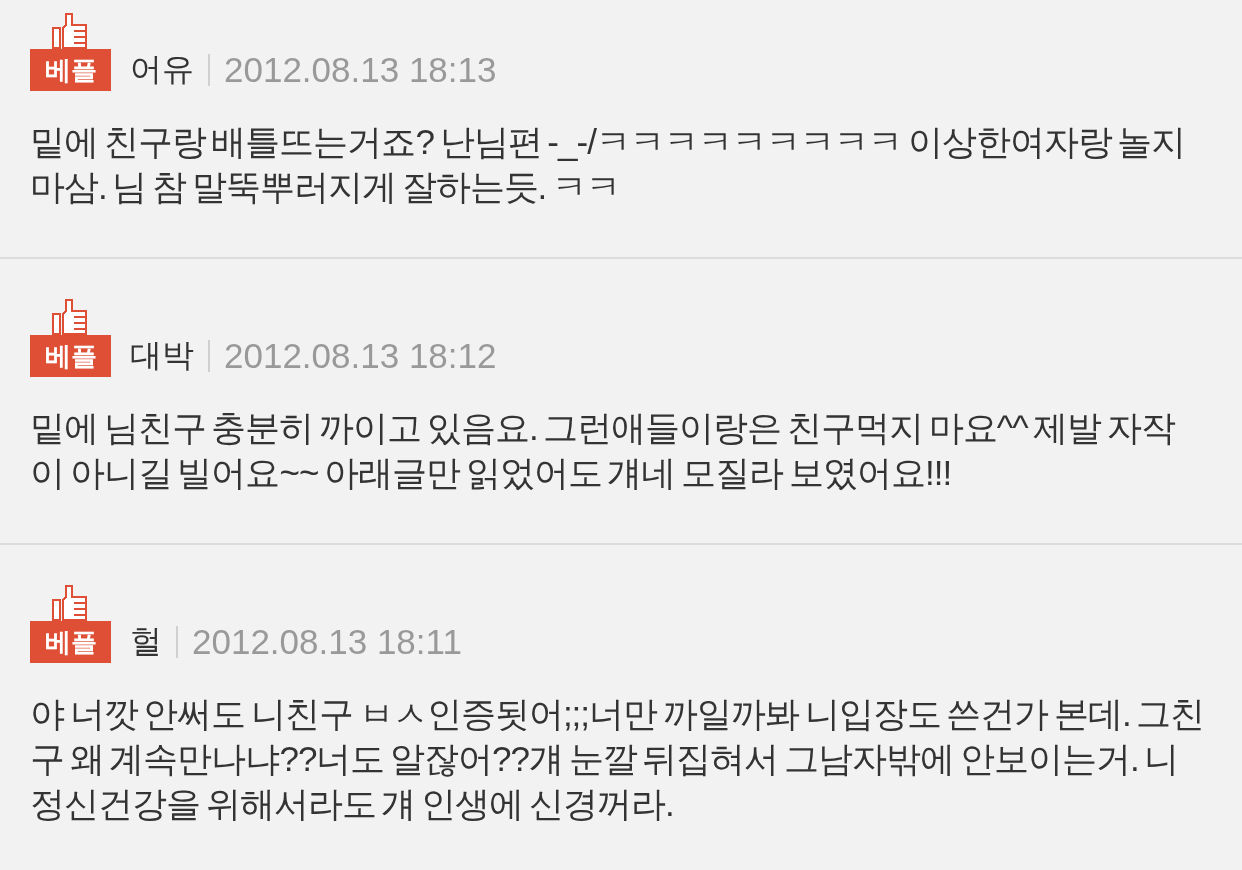 Image resolution: width=1242 pixels, height=870 pixels. What do you see at coordinates (146, 641) in the screenshot?
I see `author-name: 헐` at bounding box center [146, 641].